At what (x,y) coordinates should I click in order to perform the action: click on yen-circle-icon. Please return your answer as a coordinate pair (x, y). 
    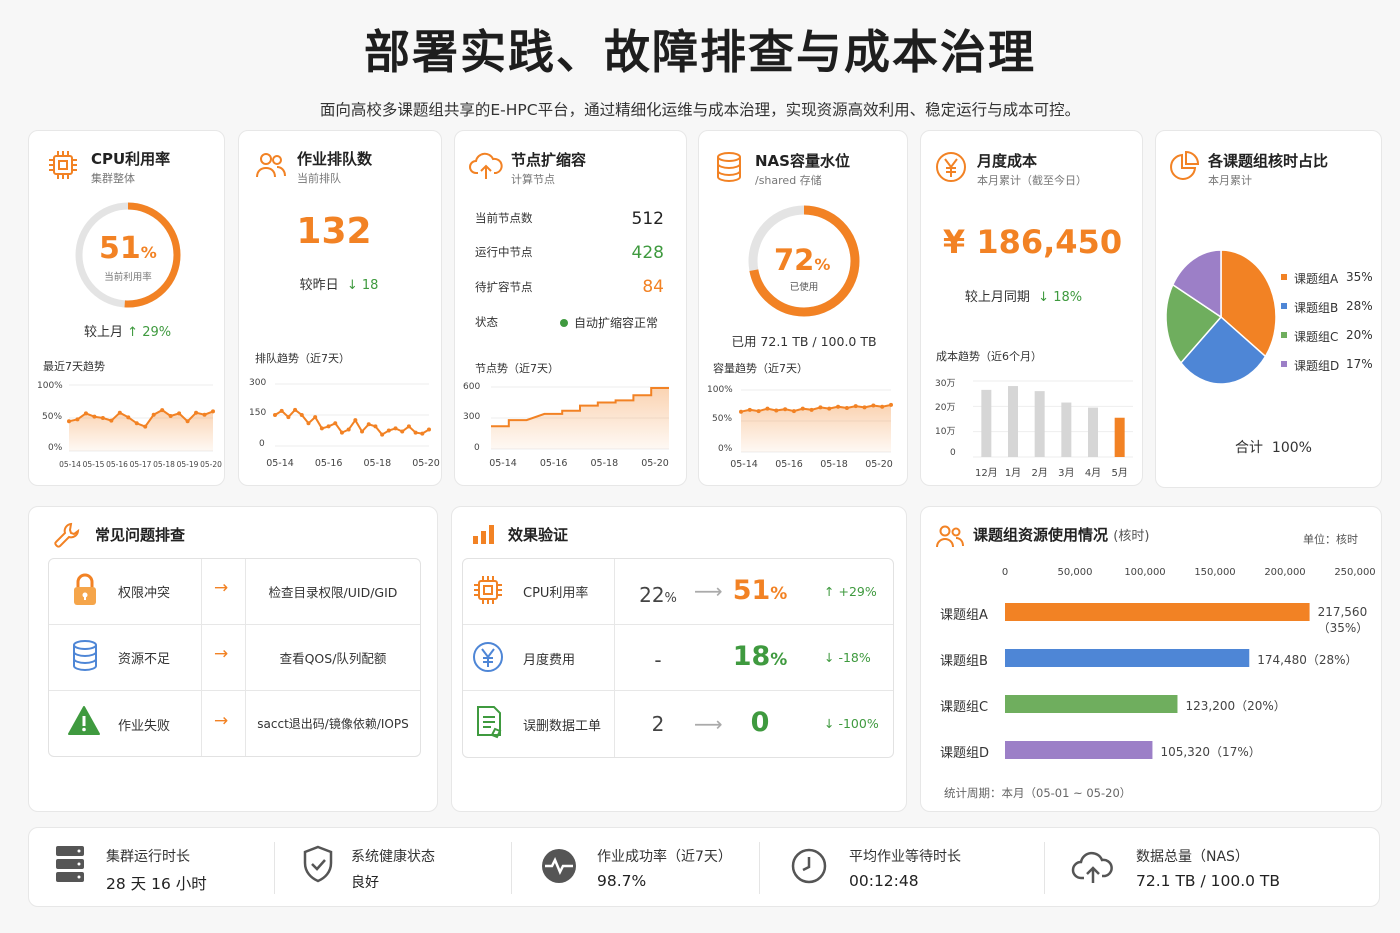
    Looking at the image, I should click on (951, 167).